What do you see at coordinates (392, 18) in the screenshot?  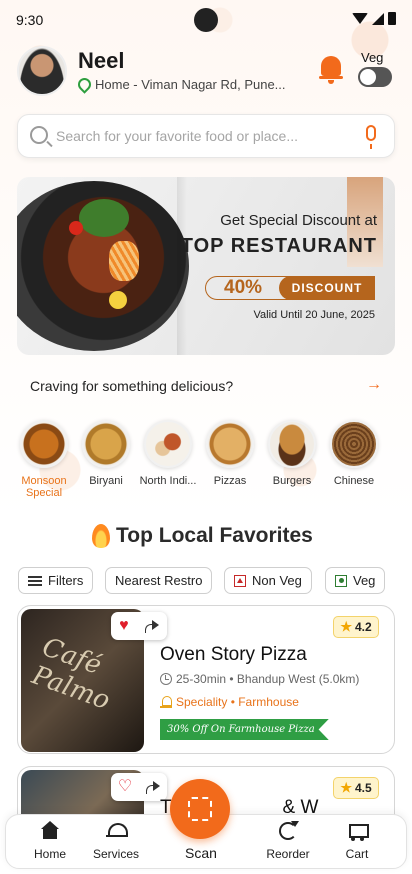 I see `battery-icon` at bounding box center [392, 18].